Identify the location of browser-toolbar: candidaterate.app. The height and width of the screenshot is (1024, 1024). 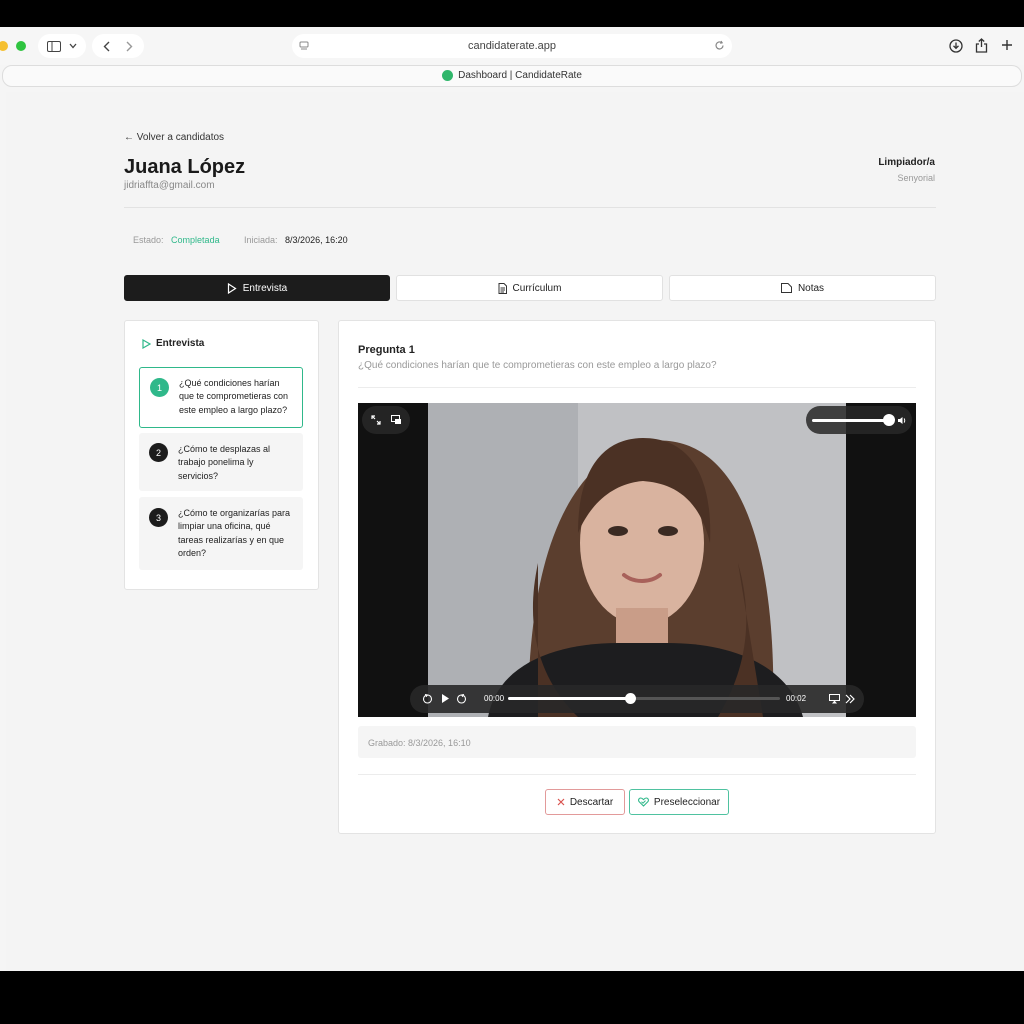
(512, 46).